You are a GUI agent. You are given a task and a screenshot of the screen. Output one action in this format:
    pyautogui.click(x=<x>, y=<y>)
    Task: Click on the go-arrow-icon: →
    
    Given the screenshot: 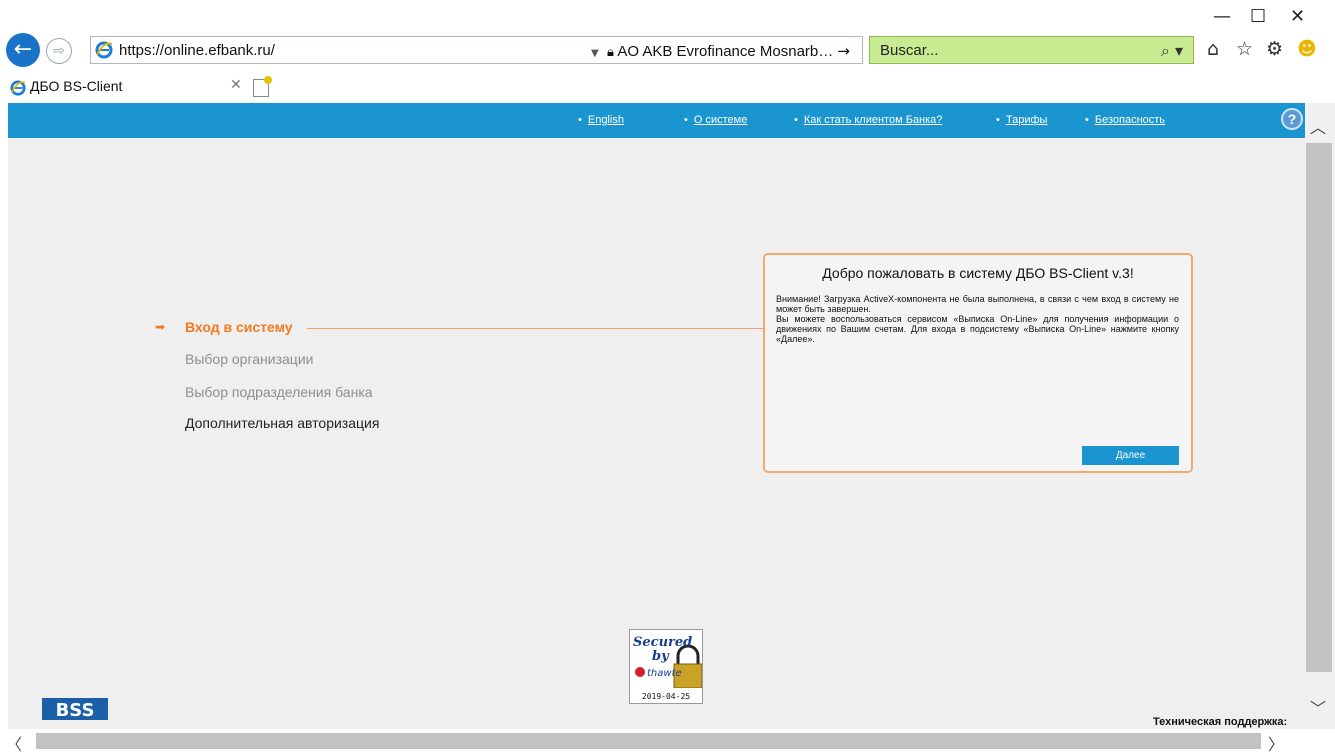 What is the action you would take?
    pyautogui.click(x=843, y=51)
    